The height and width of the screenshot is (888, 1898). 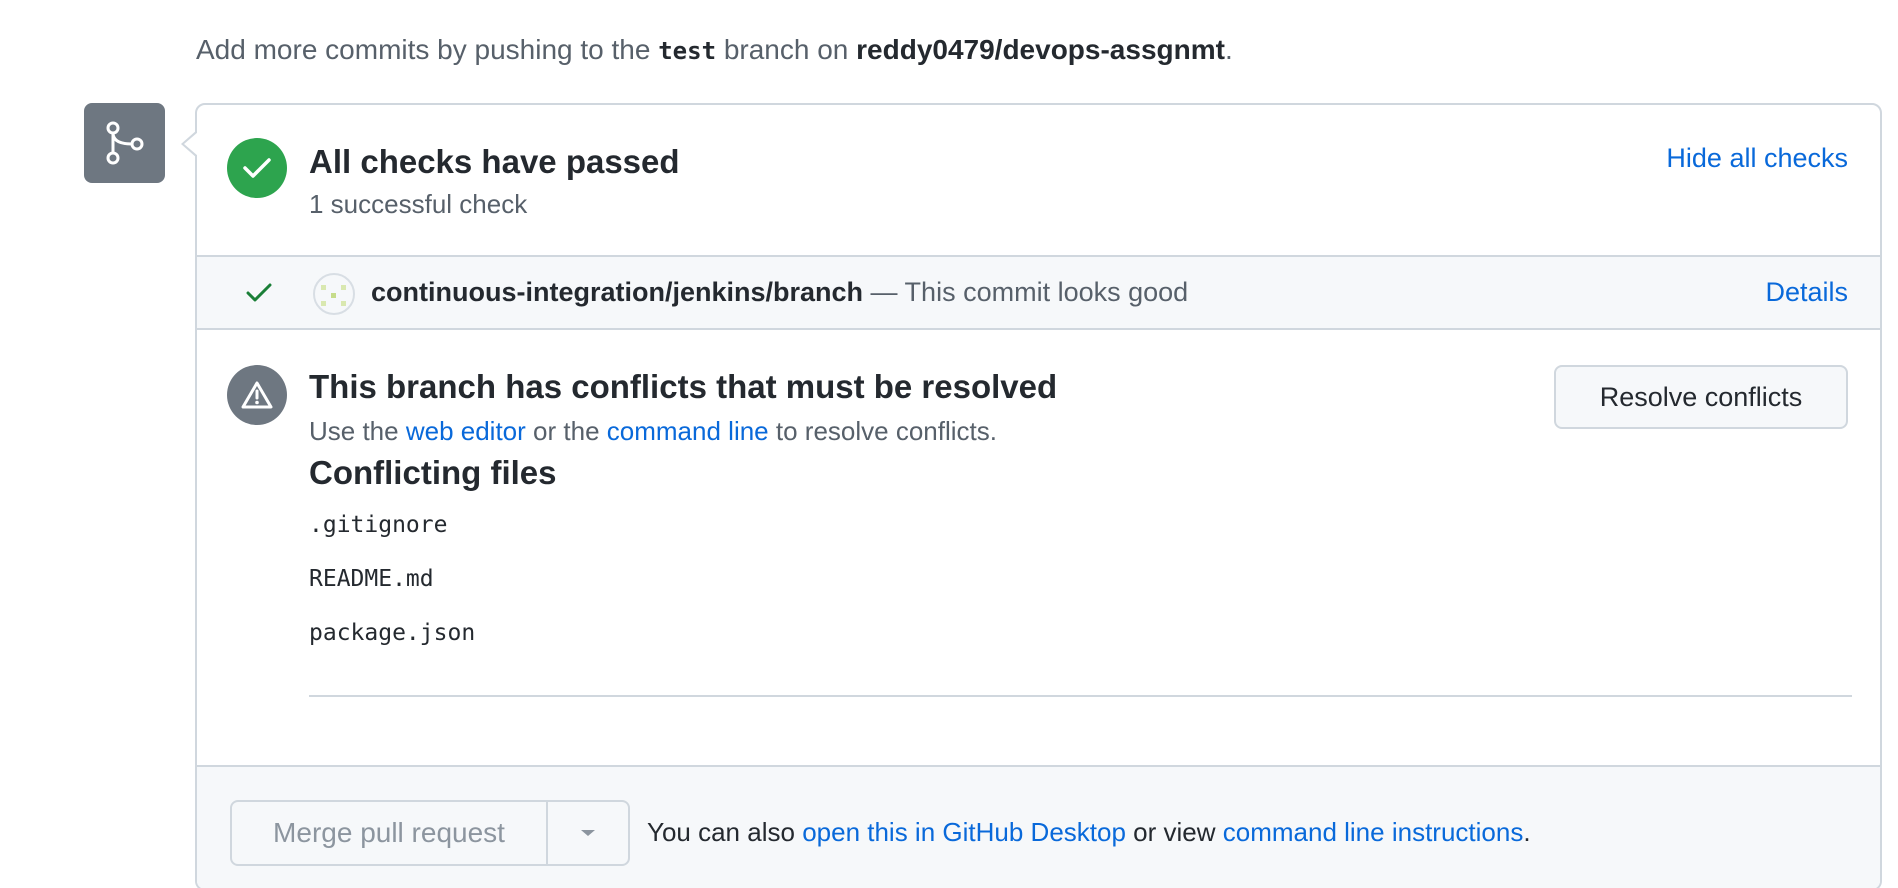 What do you see at coordinates (371, 579) in the screenshot?
I see `conflicting-file: README.md` at bounding box center [371, 579].